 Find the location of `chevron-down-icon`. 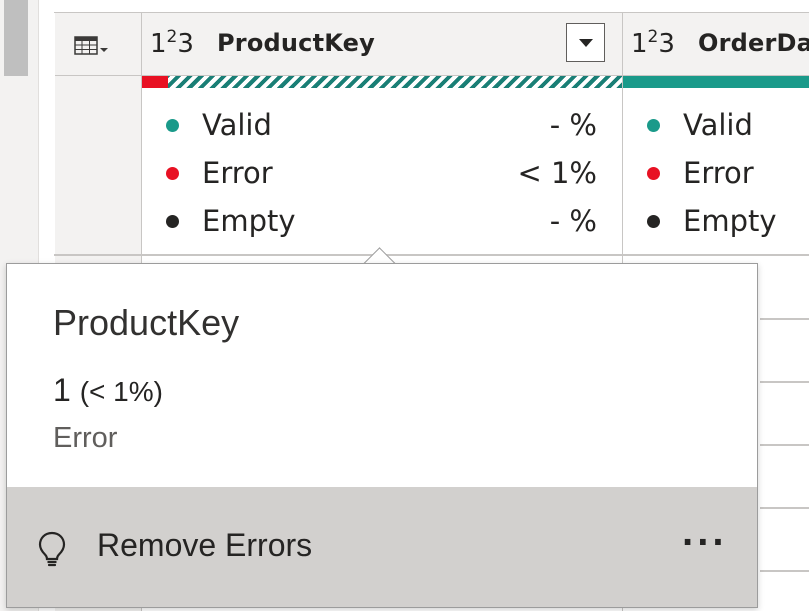

chevron-down-icon is located at coordinates (586, 43).